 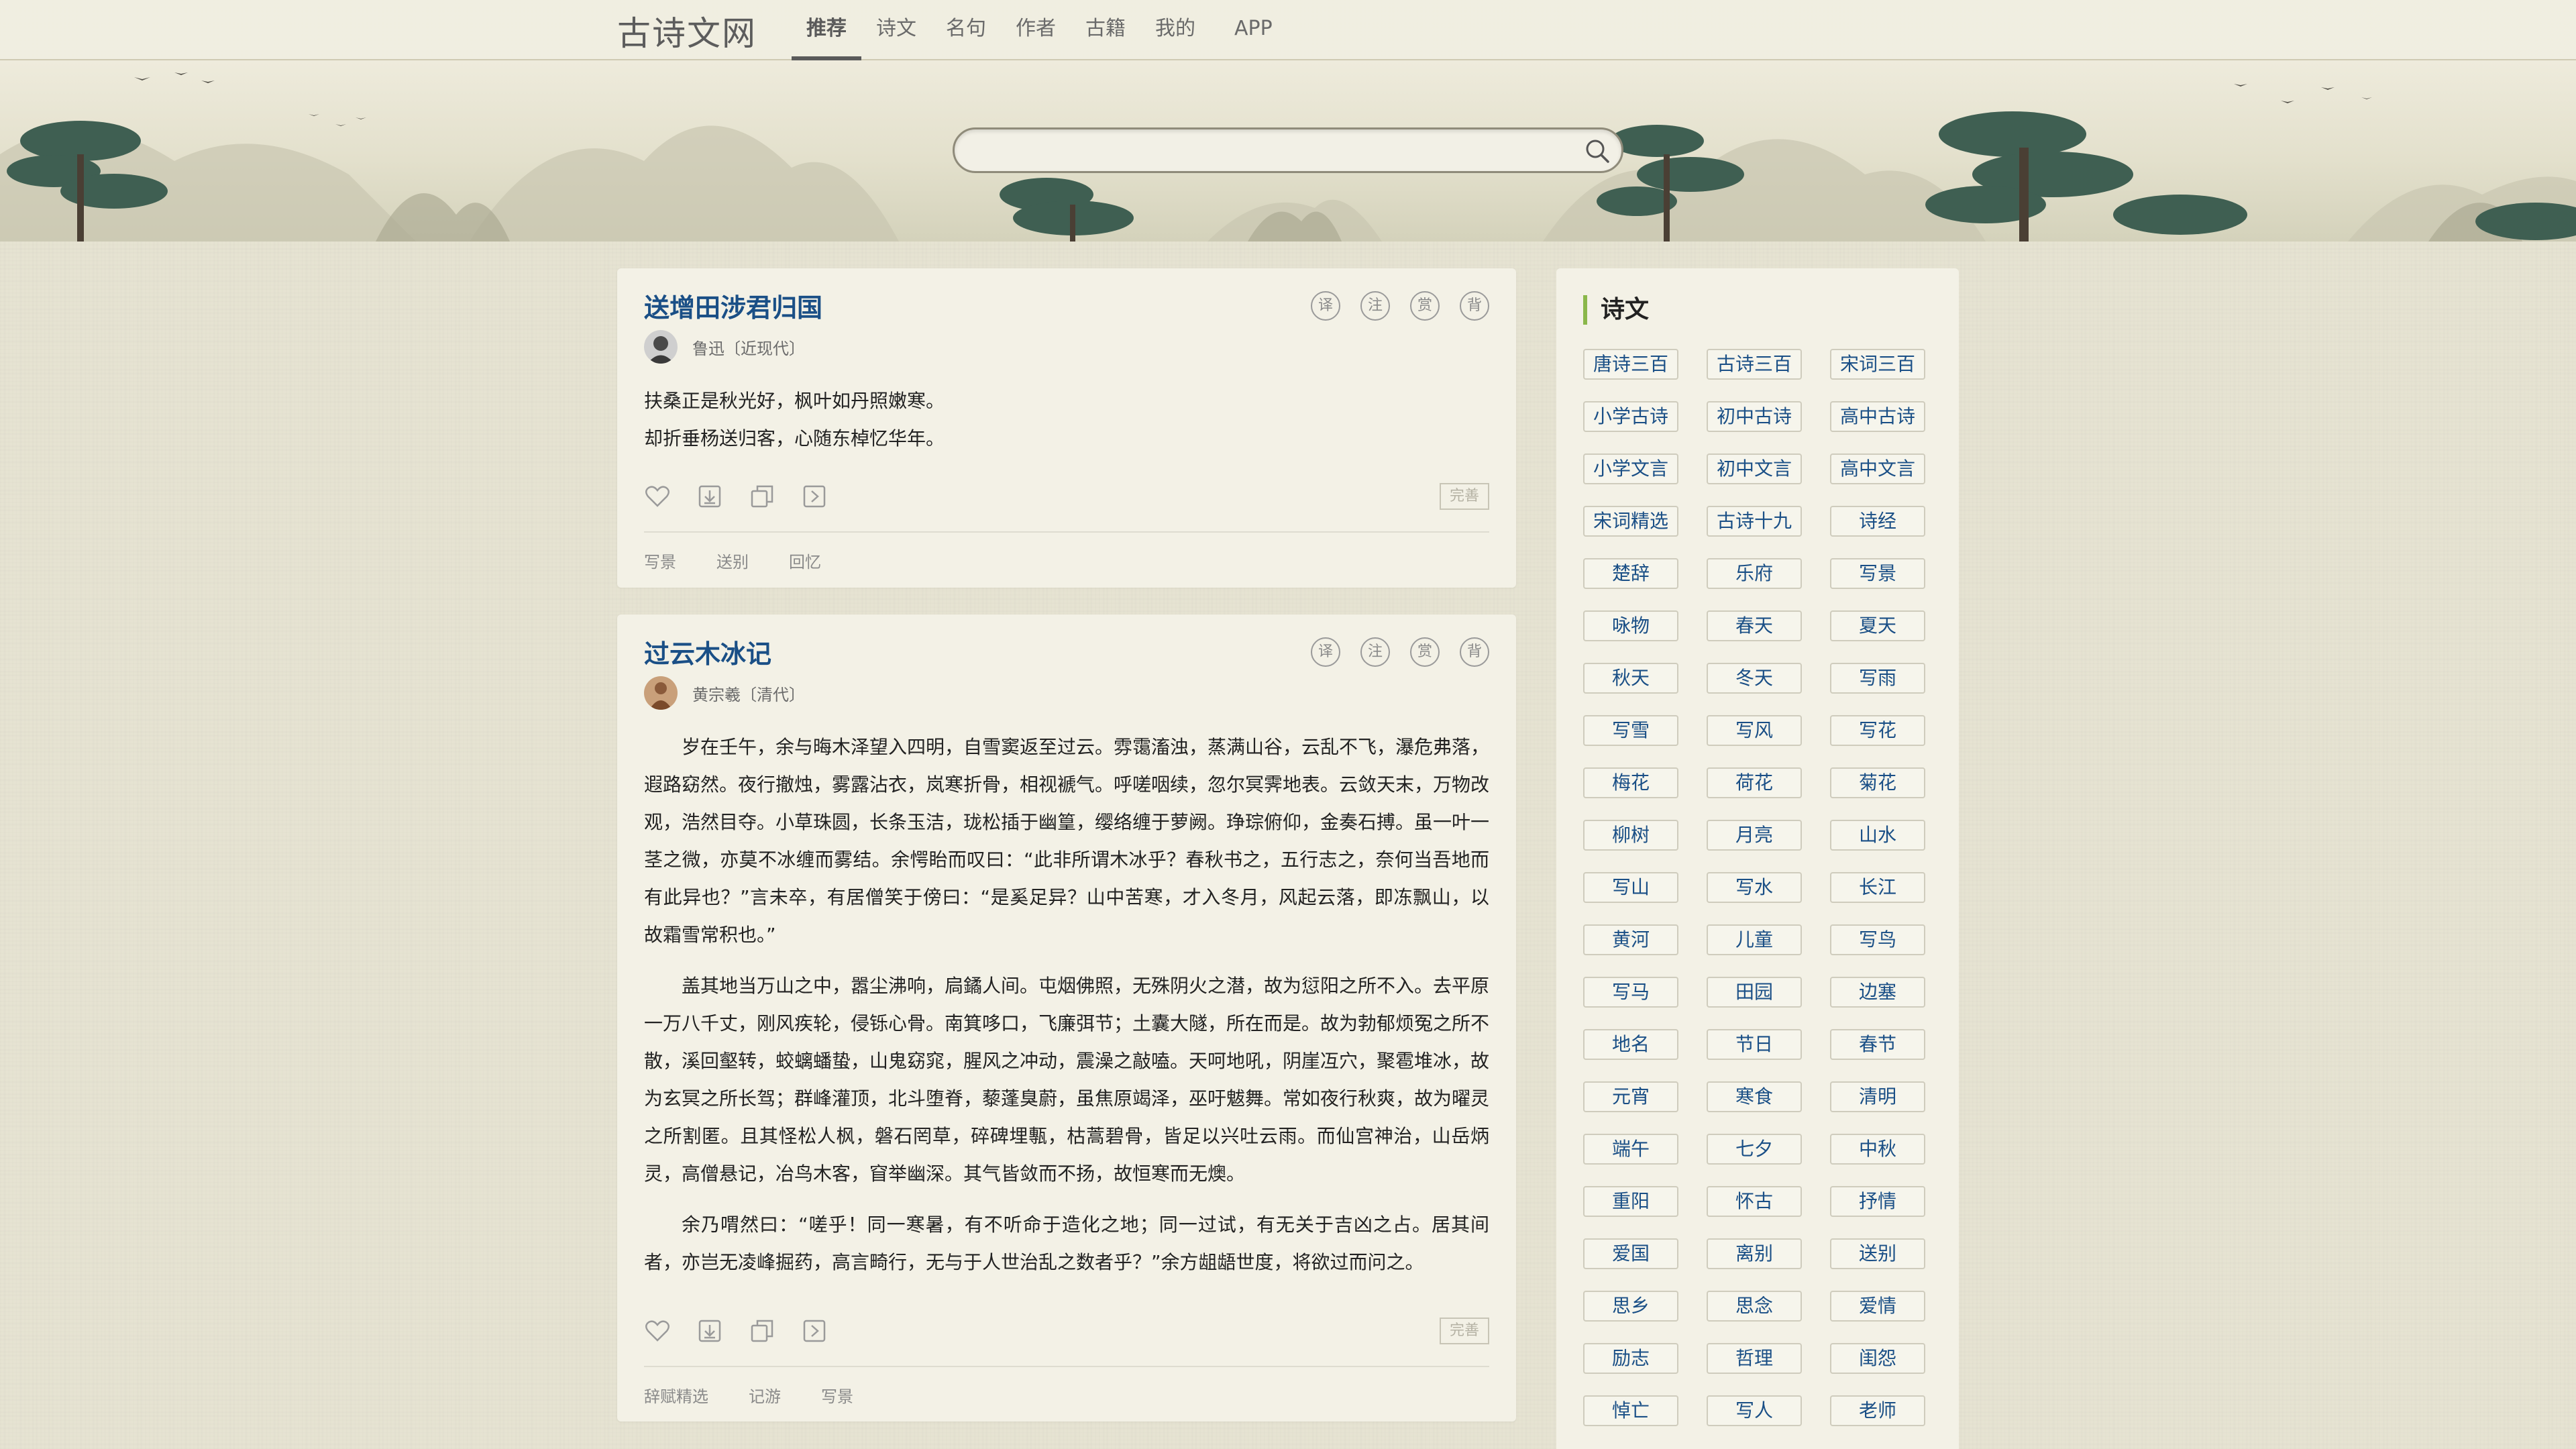 What do you see at coordinates (1105, 30) in the screenshot?
I see `nav-tab-classics: 古籍` at bounding box center [1105, 30].